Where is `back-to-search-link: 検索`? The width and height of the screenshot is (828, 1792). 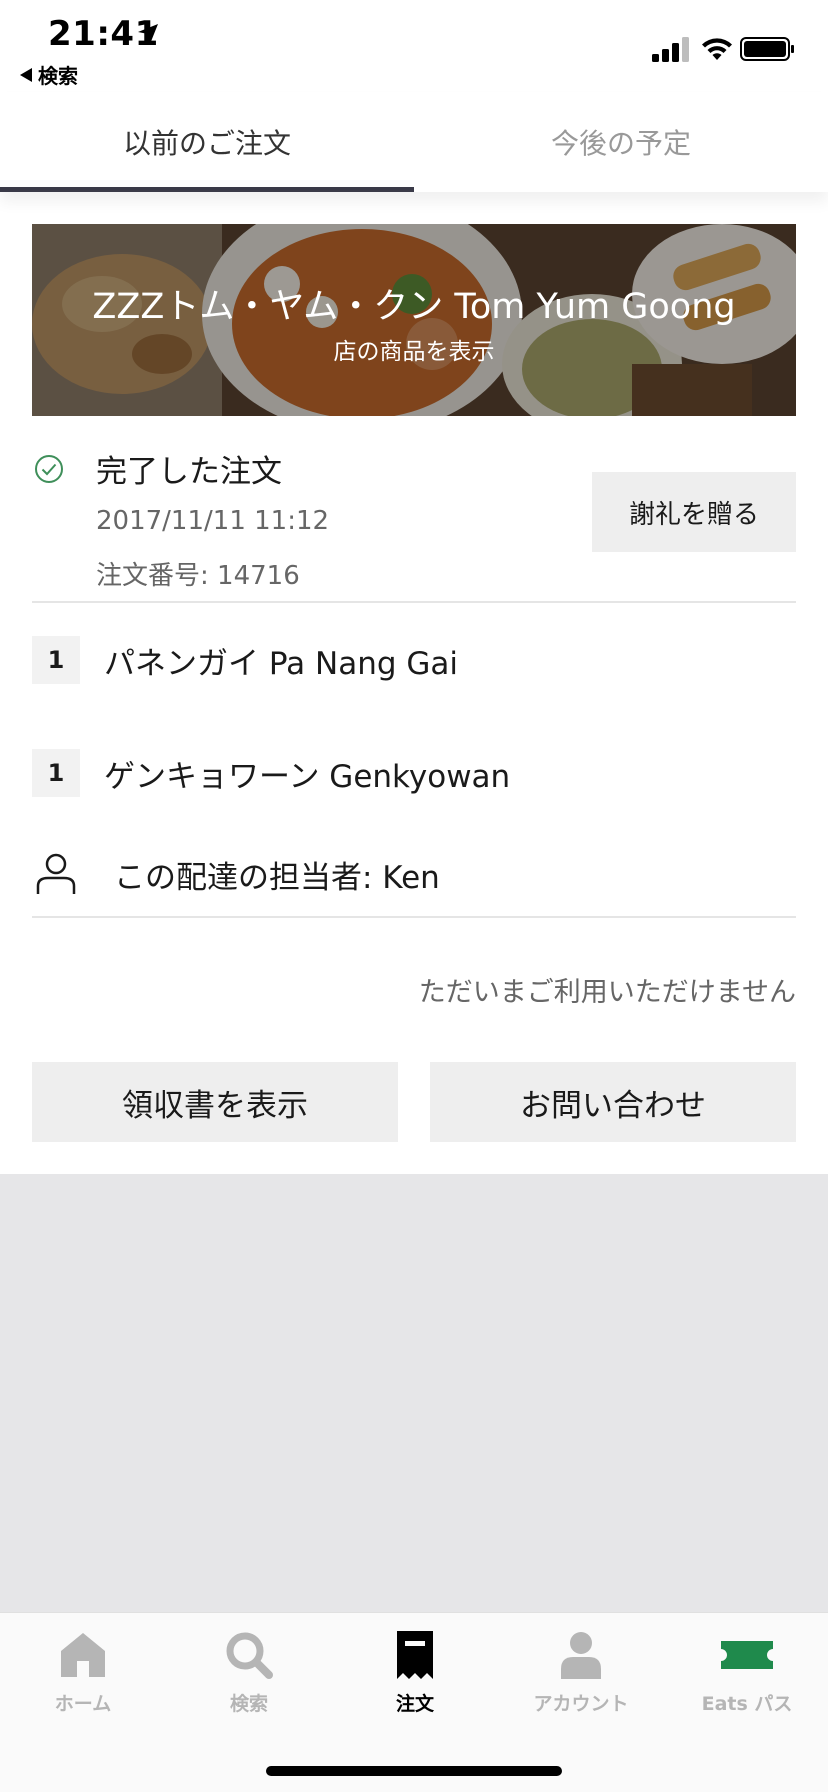
back-to-search-link: 検索 is located at coordinates (49, 74).